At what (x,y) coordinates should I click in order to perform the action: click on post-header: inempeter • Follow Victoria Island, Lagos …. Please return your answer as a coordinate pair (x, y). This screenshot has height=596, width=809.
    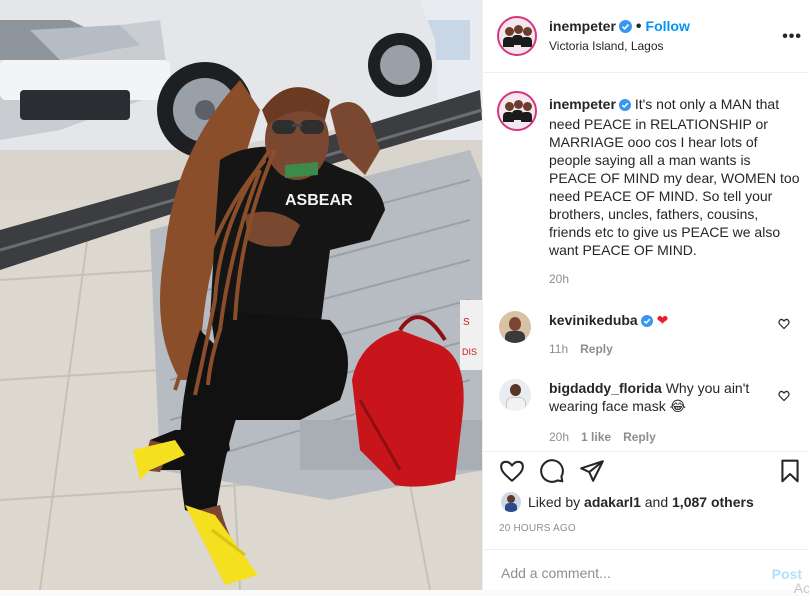
    Looking at the image, I should click on (646, 36).